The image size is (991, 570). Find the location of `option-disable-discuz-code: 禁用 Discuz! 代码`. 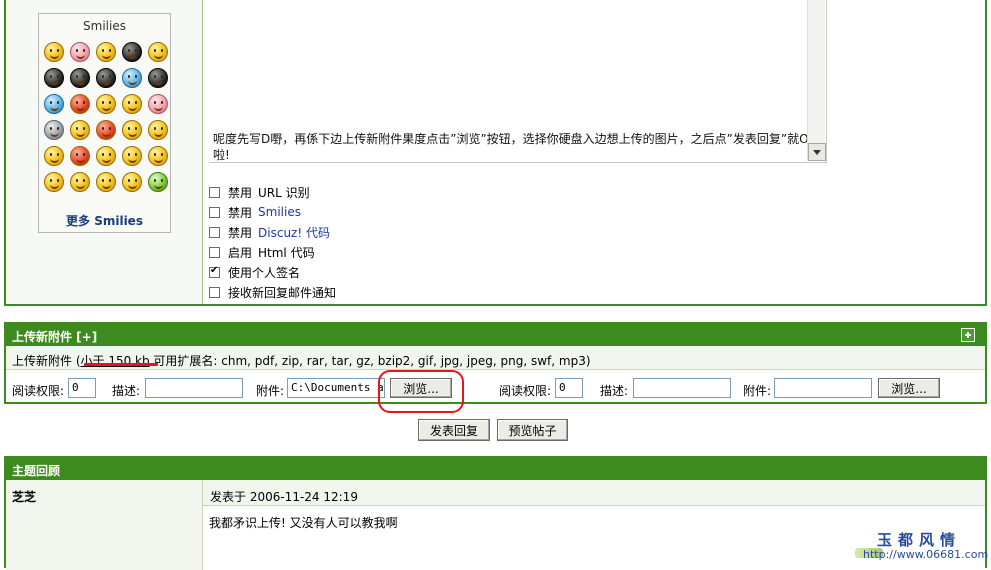

option-disable-discuz-code: 禁用 Discuz! 代码 is located at coordinates (269, 232).